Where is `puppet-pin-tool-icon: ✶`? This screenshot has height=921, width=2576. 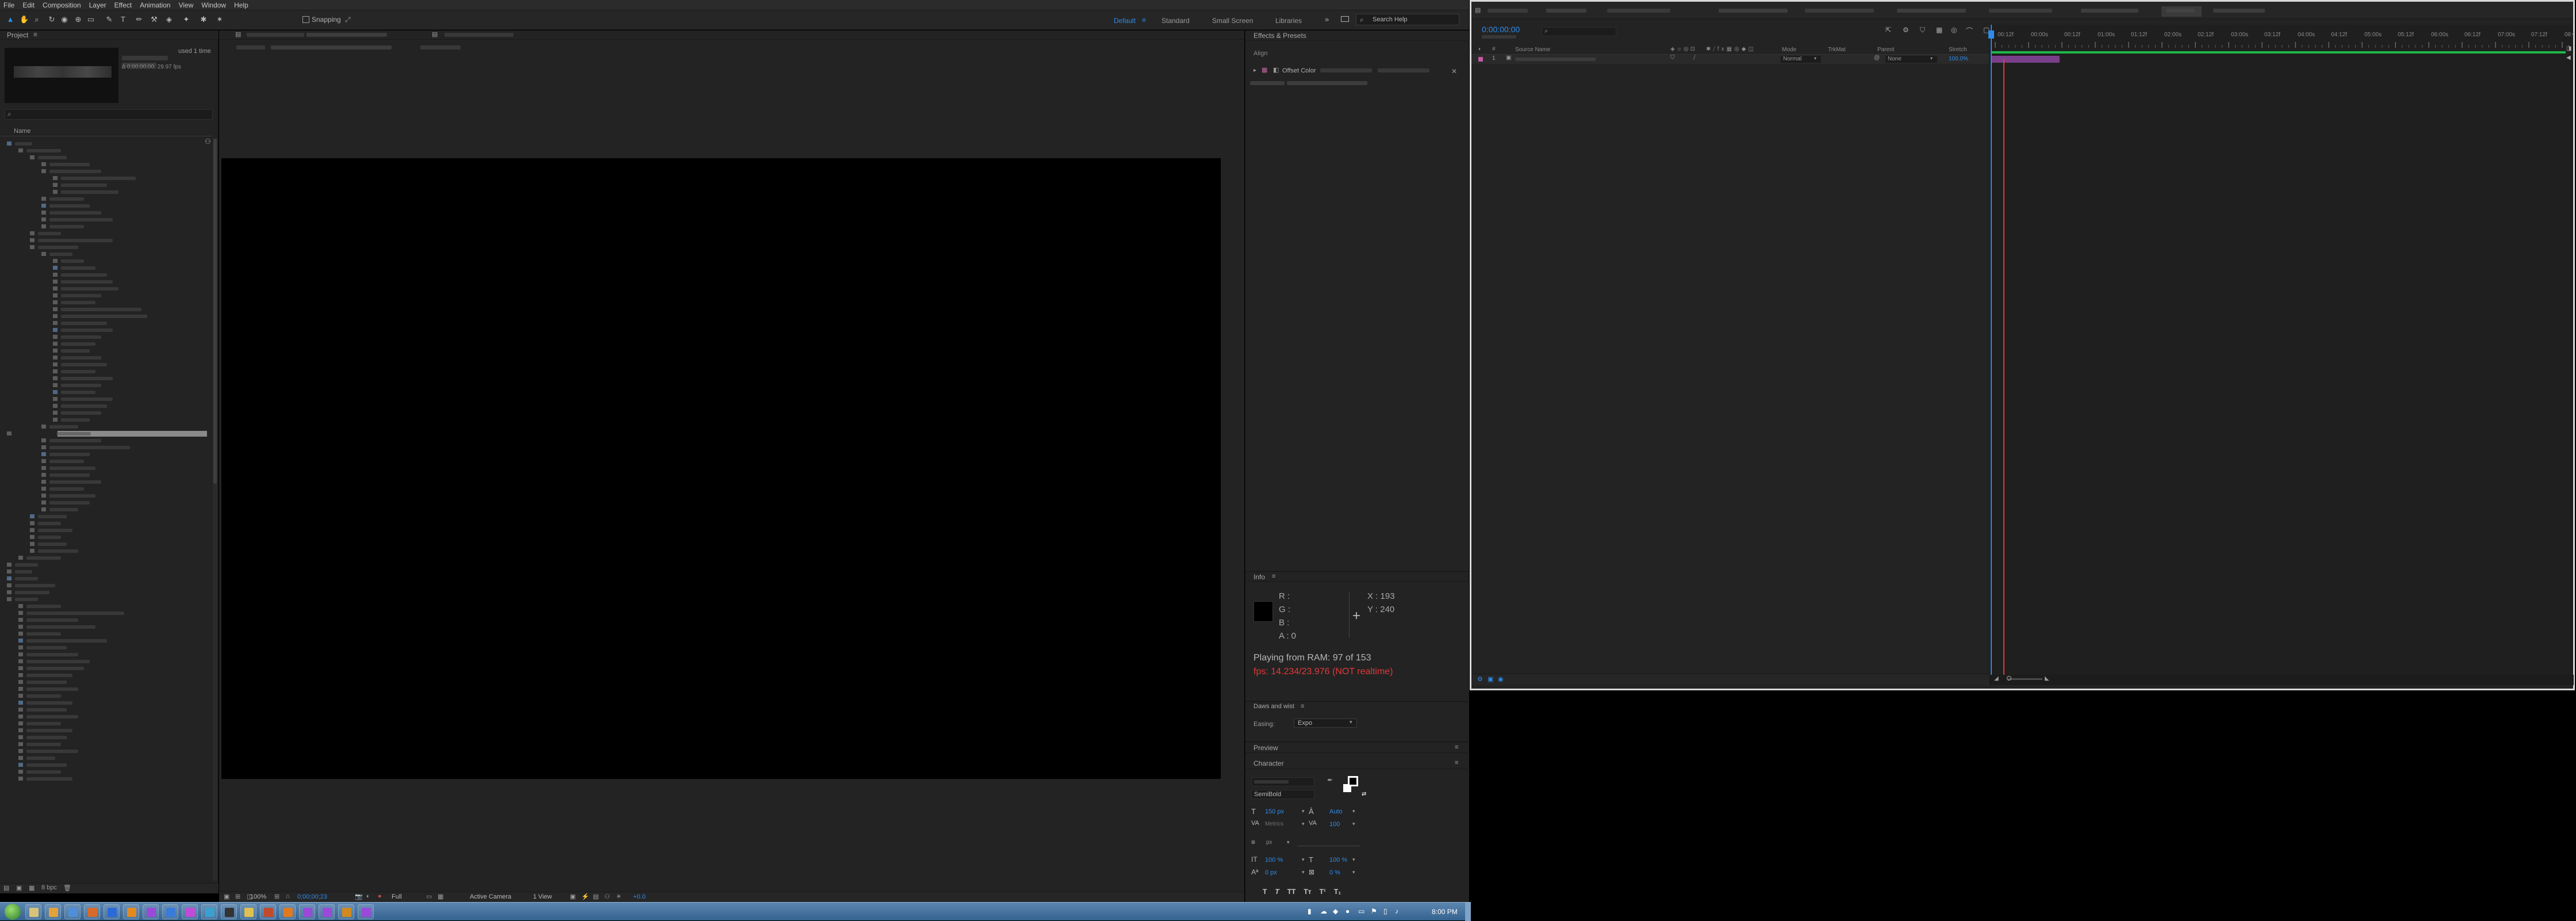
puppet-pin-tool-icon: ✶ is located at coordinates (219, 19).